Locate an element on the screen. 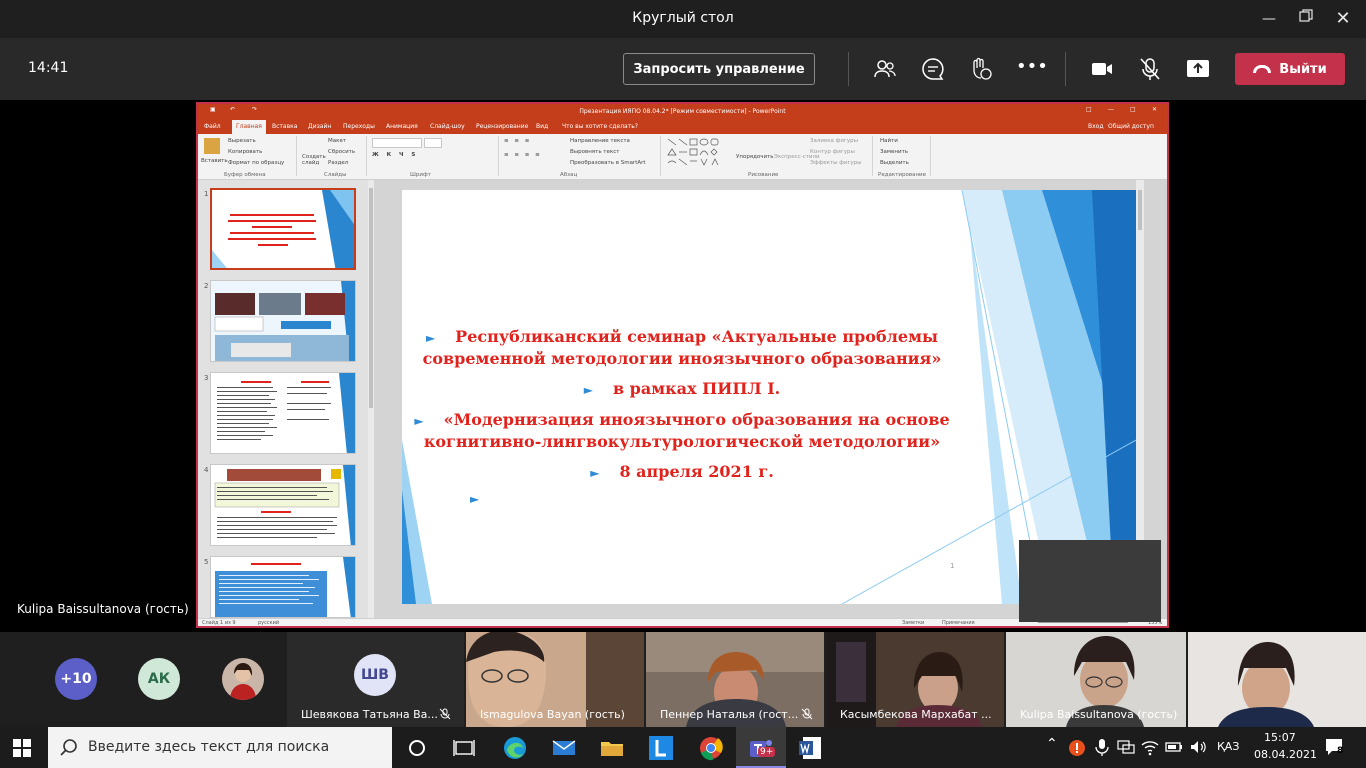 Image resolution: width=1366 pixels, height=768 pixels. avatar-shv: ШВ is located at coordinates (375, 675).